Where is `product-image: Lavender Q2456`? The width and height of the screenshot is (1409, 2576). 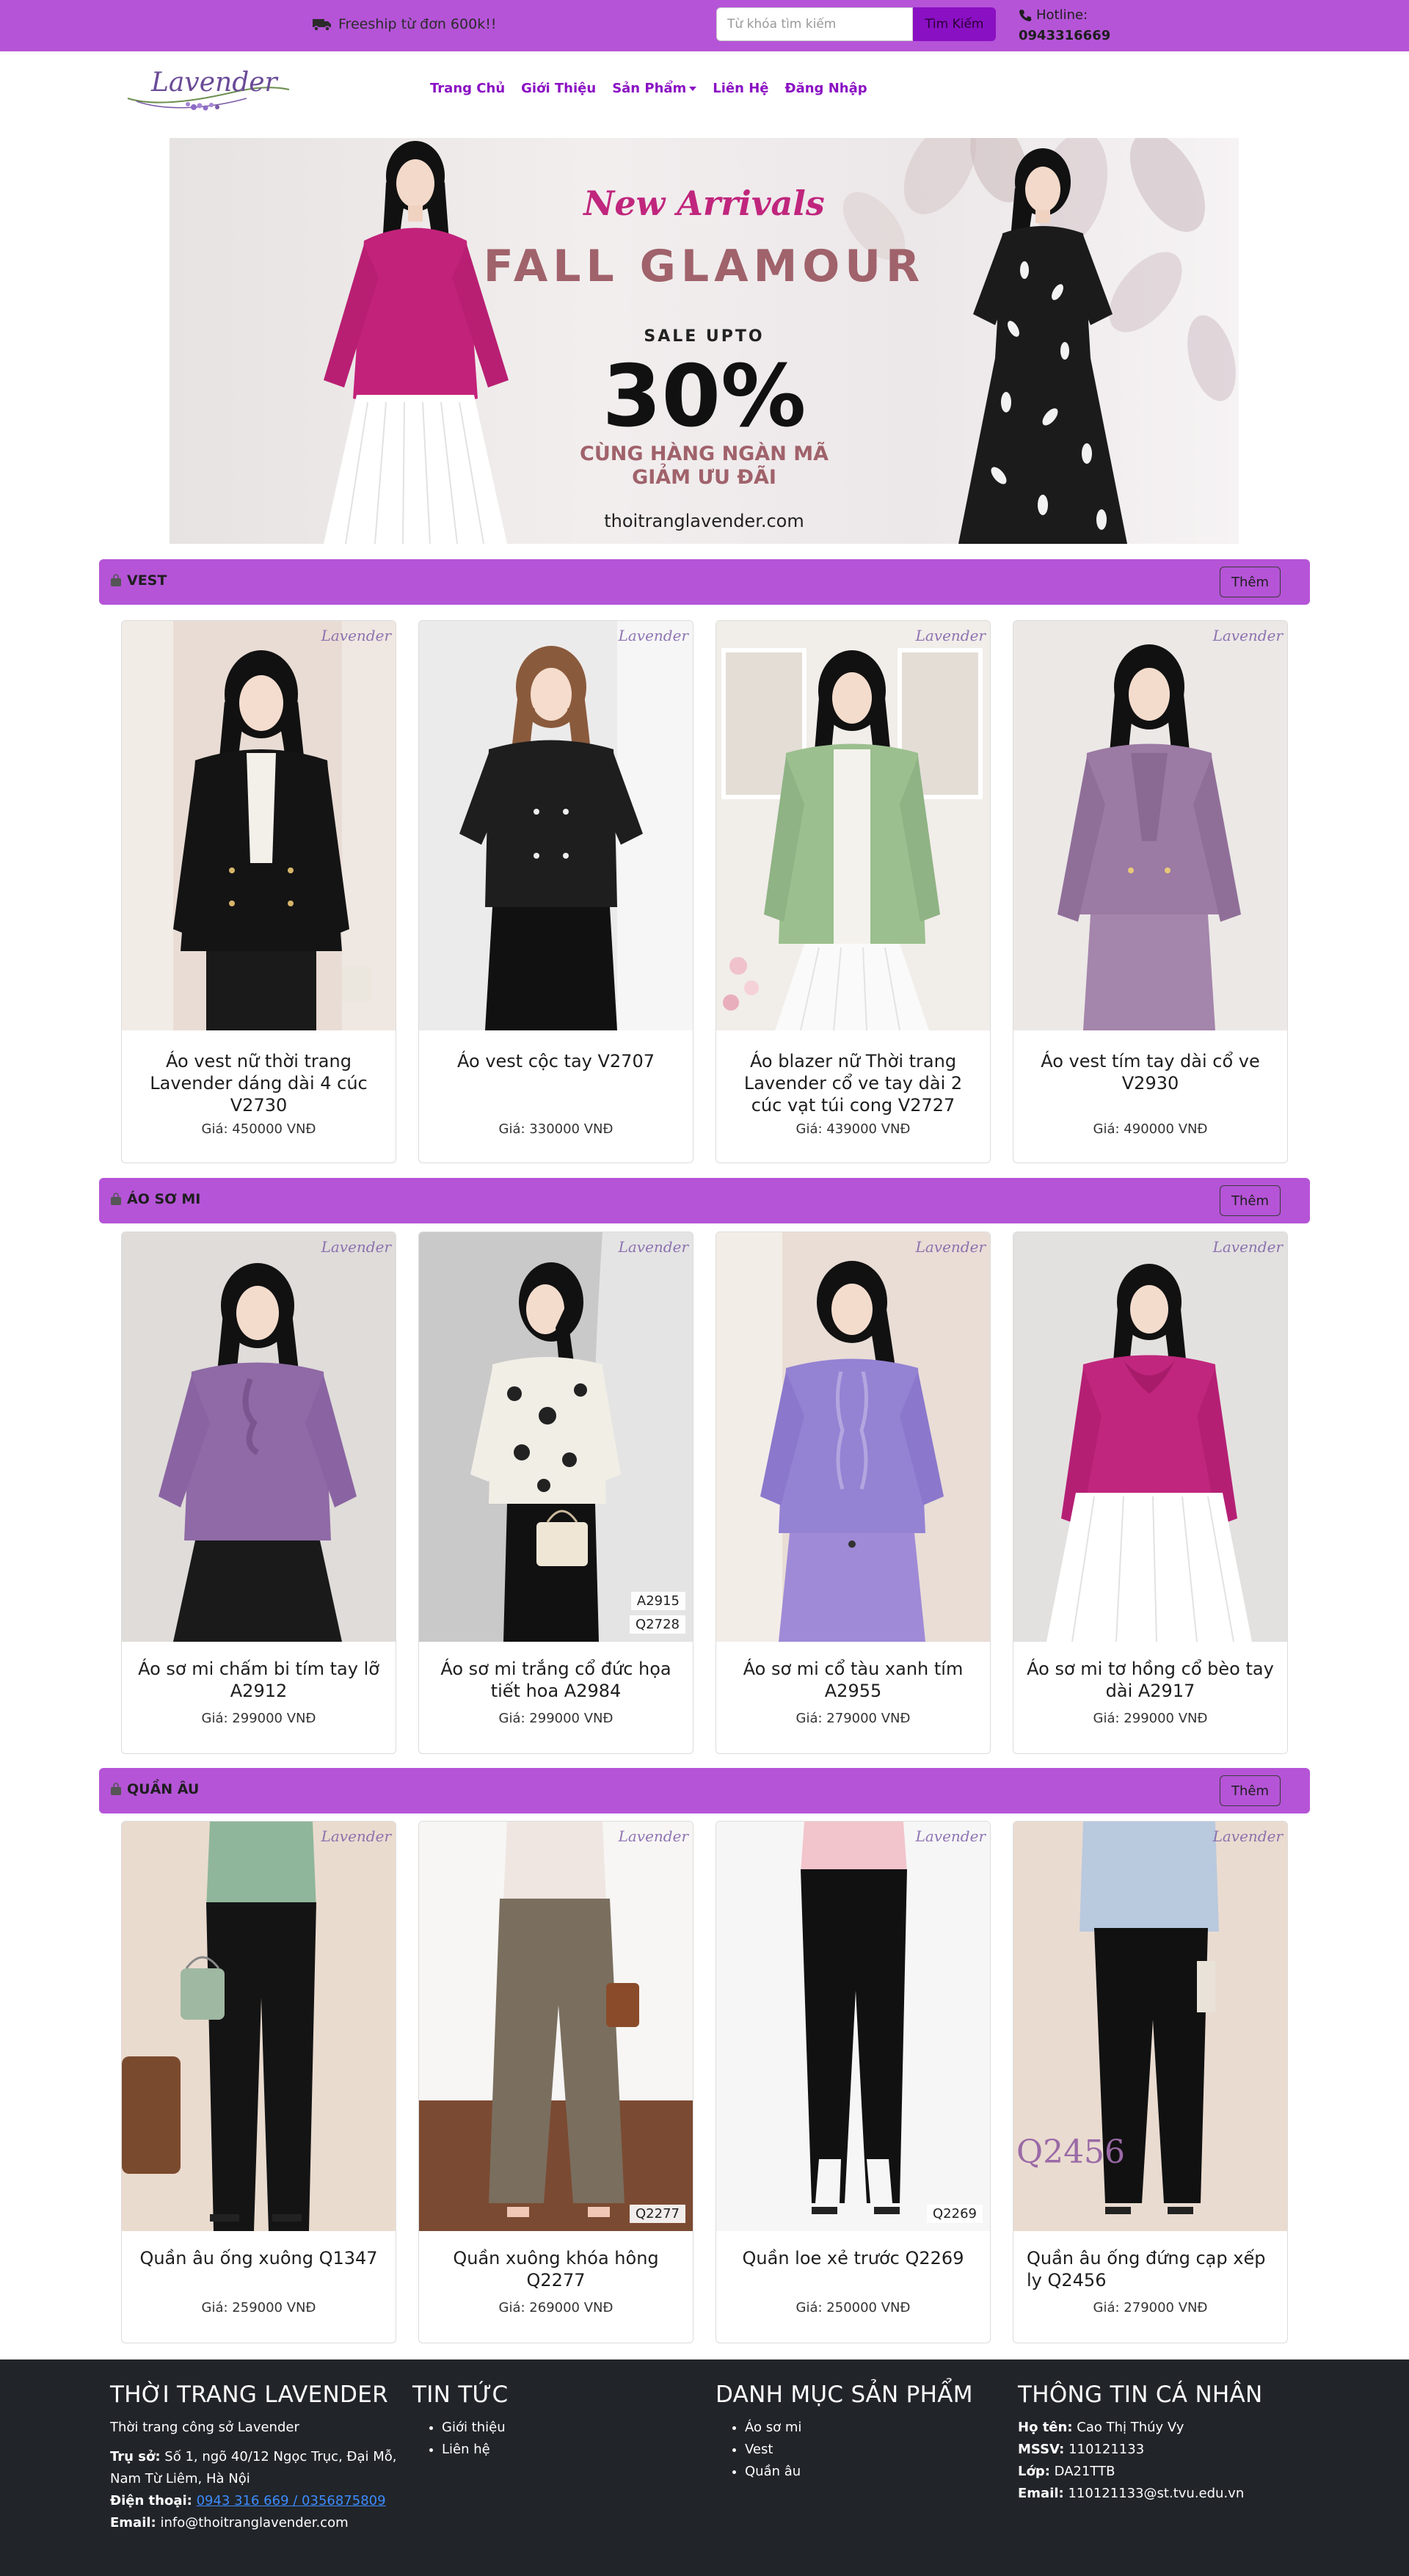
product-image: Lavender Q2456 is located at coordinates (1150, 2026).